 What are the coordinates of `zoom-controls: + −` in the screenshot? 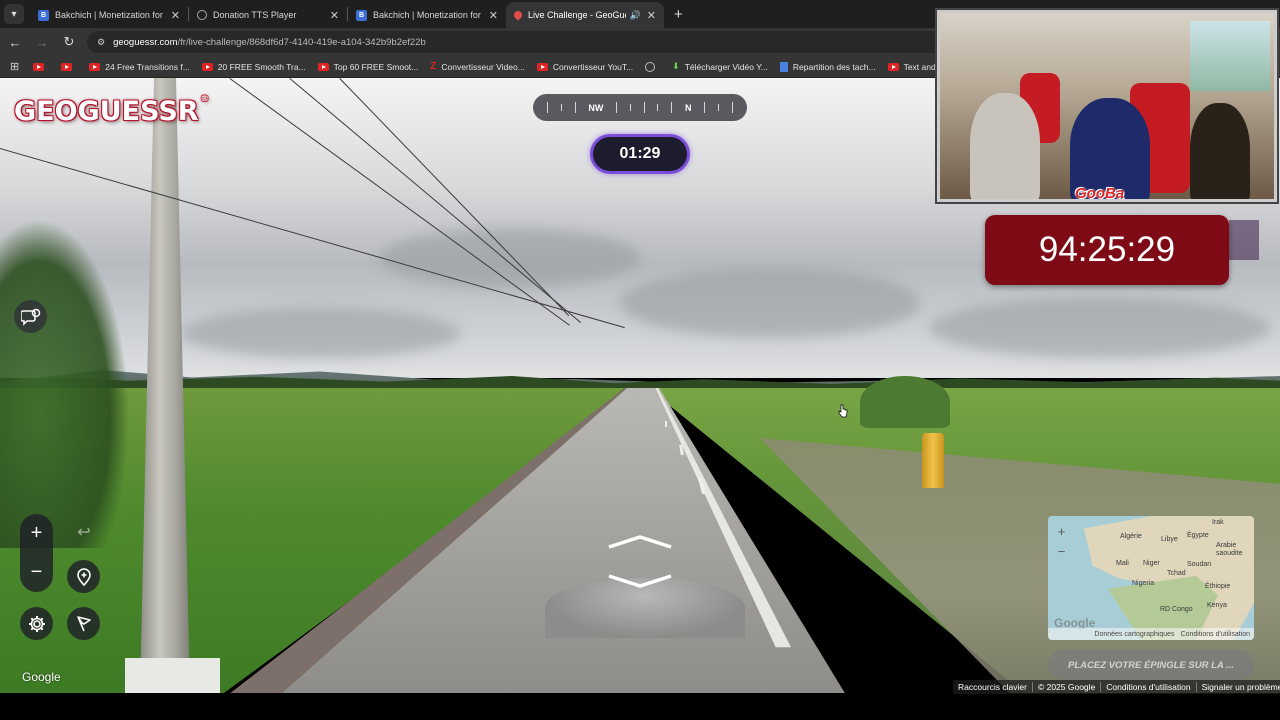 It's located at (36, 553).